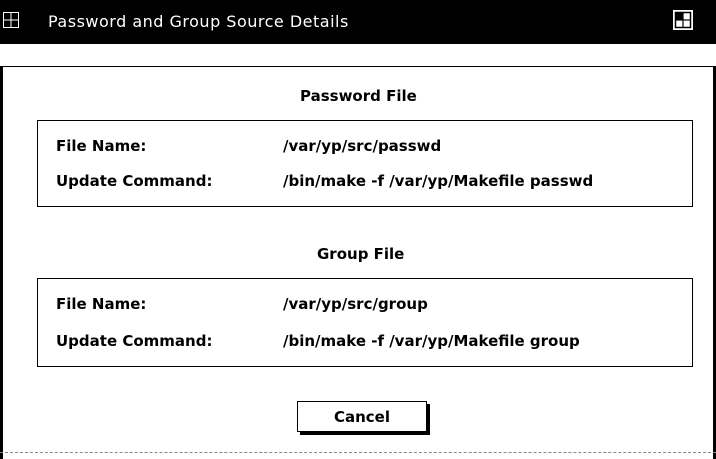 This screenshot has height=459, width=716. I want to click on window-bottom-edge, so click(358, 453).